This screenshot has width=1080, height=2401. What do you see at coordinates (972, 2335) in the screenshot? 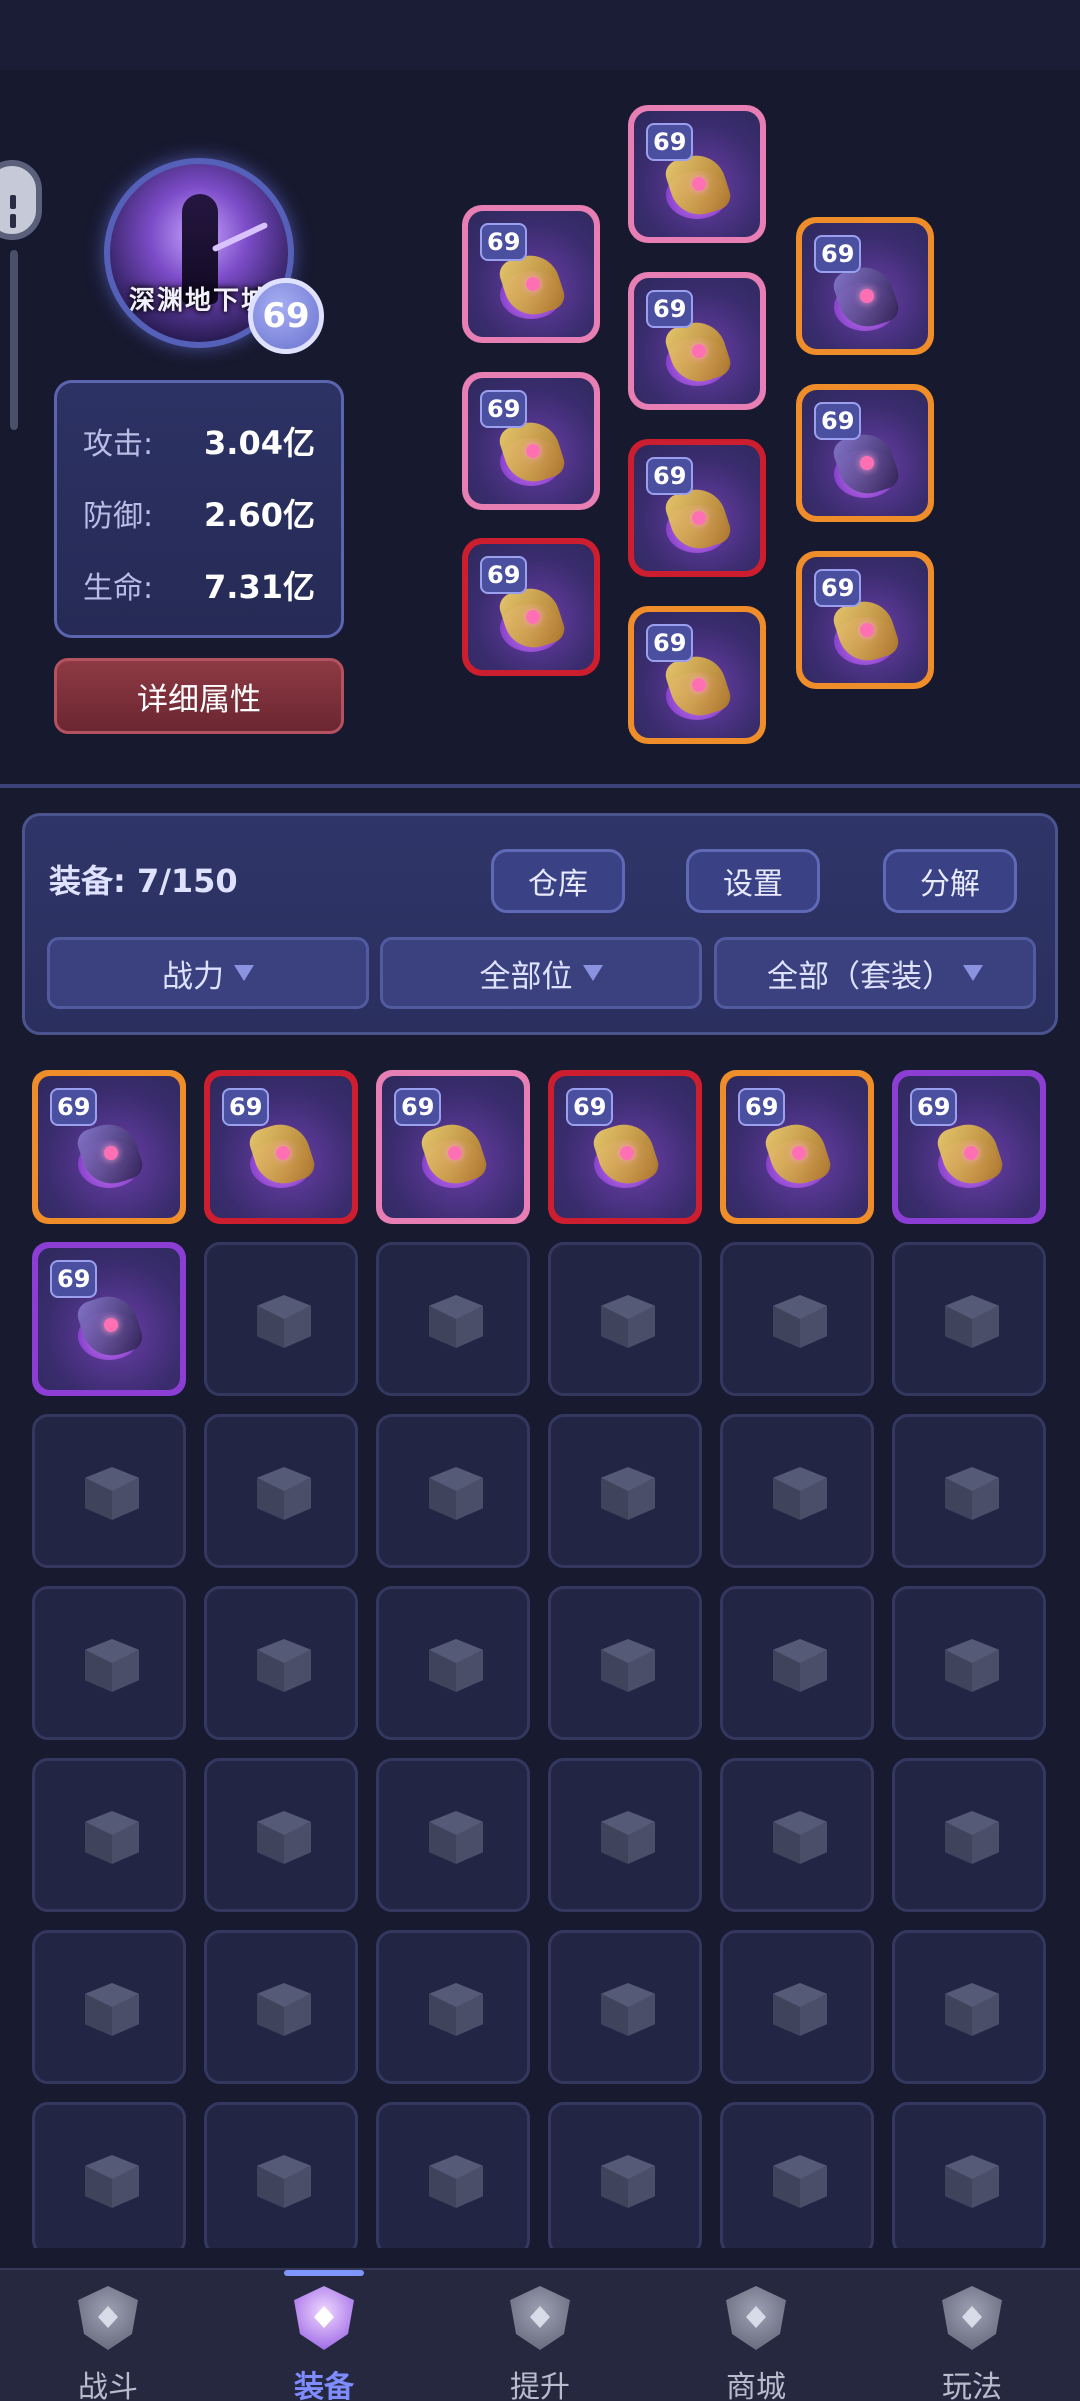
I see `nav-tab-play: 玩法` at bounding box center [972, 2335].